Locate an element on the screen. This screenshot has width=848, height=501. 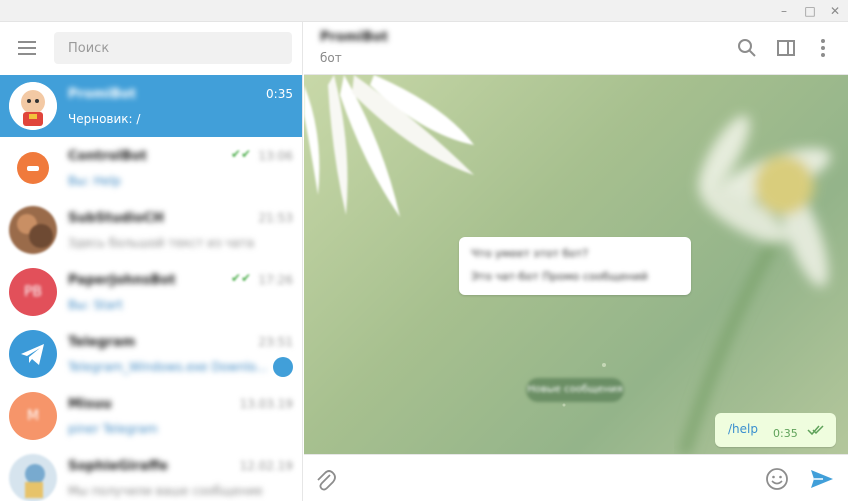
message-composer is located at coordinates (576, 477).